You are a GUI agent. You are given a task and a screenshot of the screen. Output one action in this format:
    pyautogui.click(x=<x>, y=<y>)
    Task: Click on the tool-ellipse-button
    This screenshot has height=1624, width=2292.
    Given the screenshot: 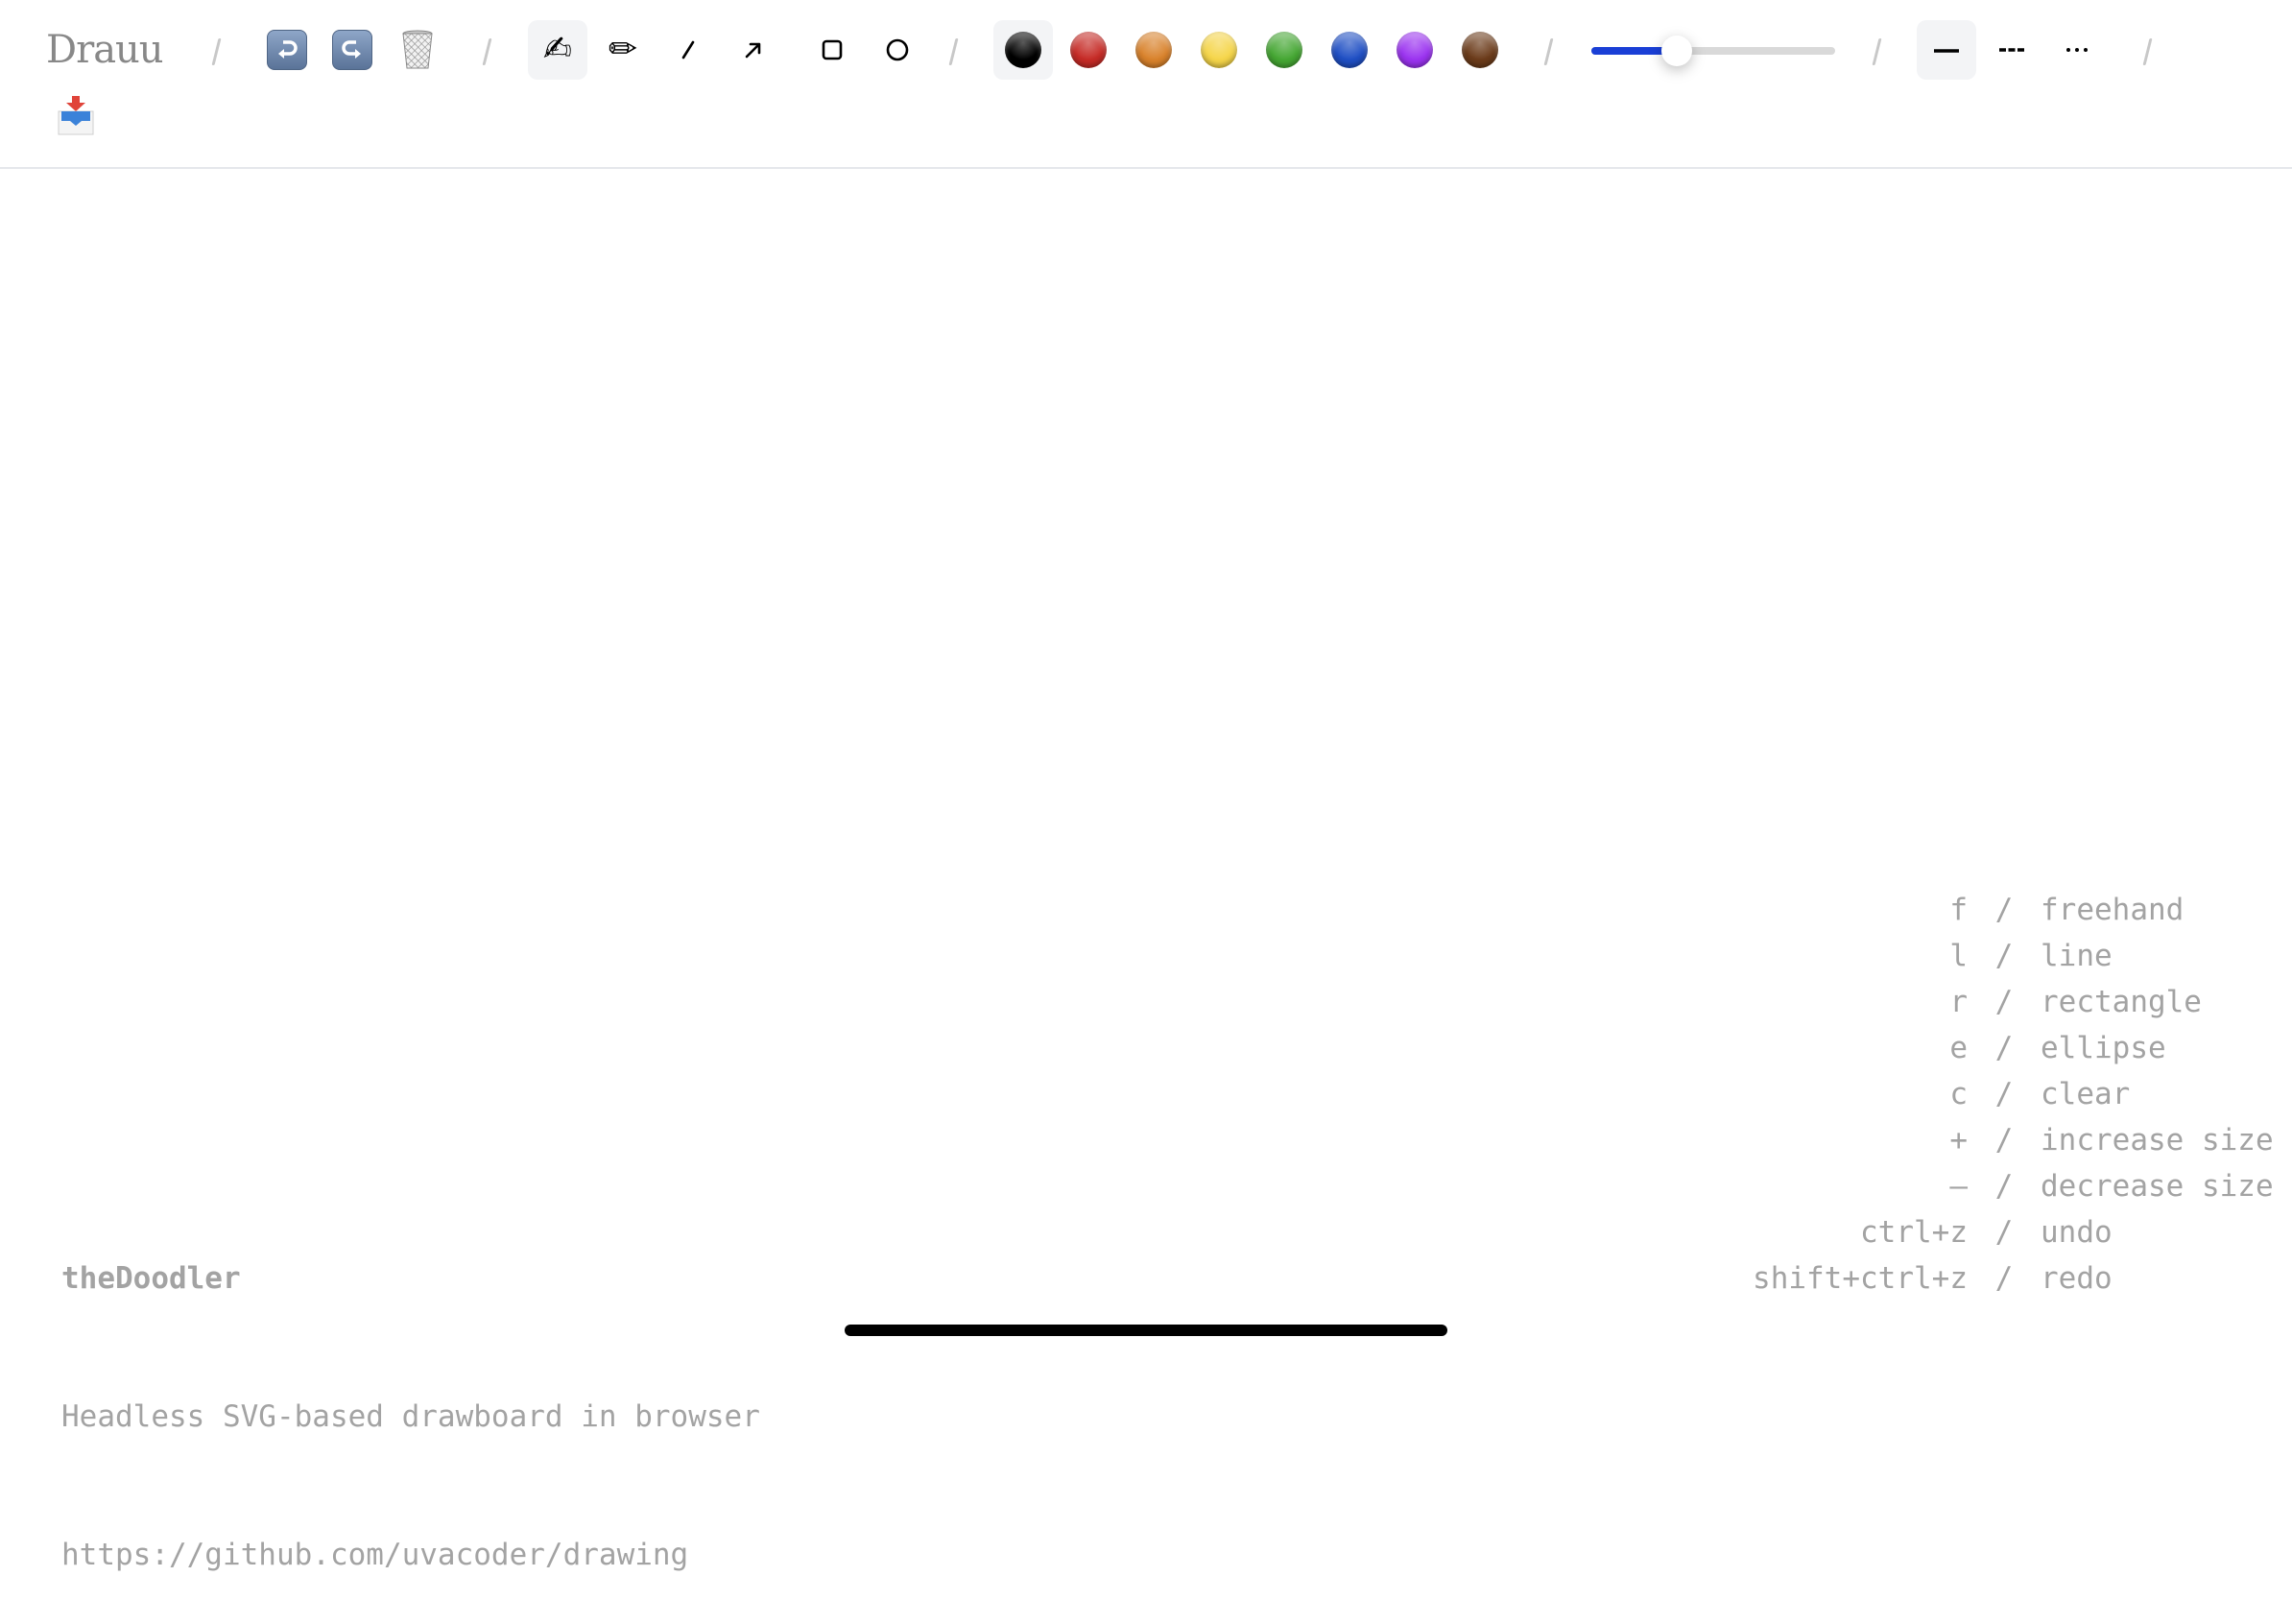 What is the action you would take?
    pyautogui.click(x=898, y=50)
    